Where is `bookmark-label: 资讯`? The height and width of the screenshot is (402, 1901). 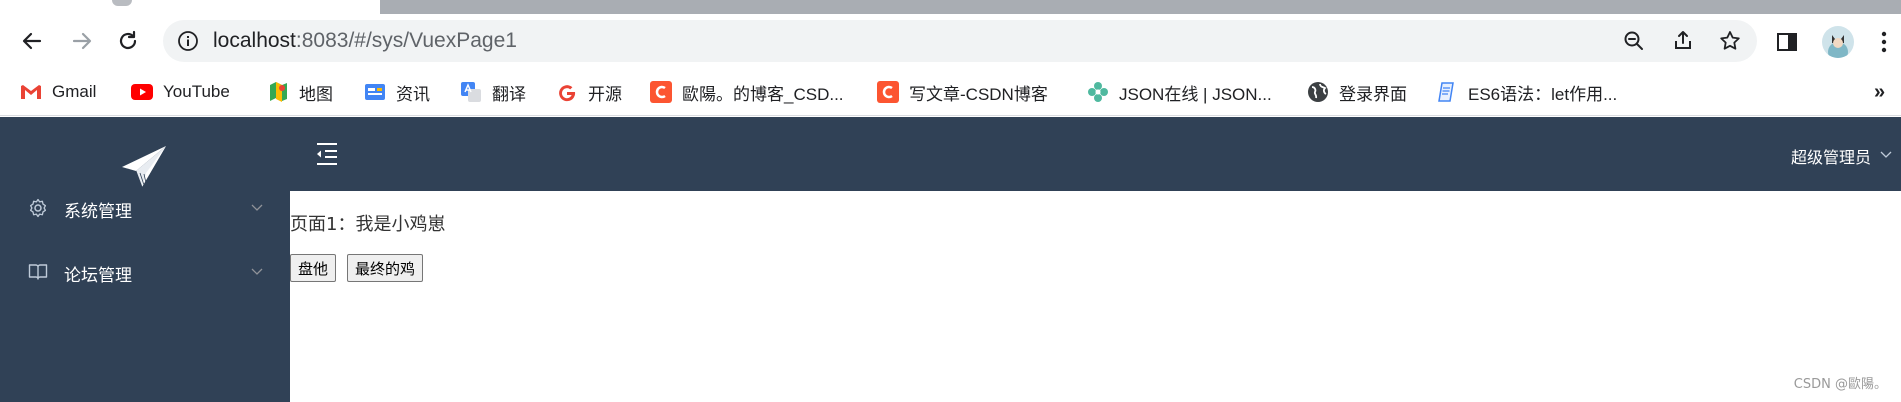 bookmark-label: 资讯 is located at coordinates (413, 94).